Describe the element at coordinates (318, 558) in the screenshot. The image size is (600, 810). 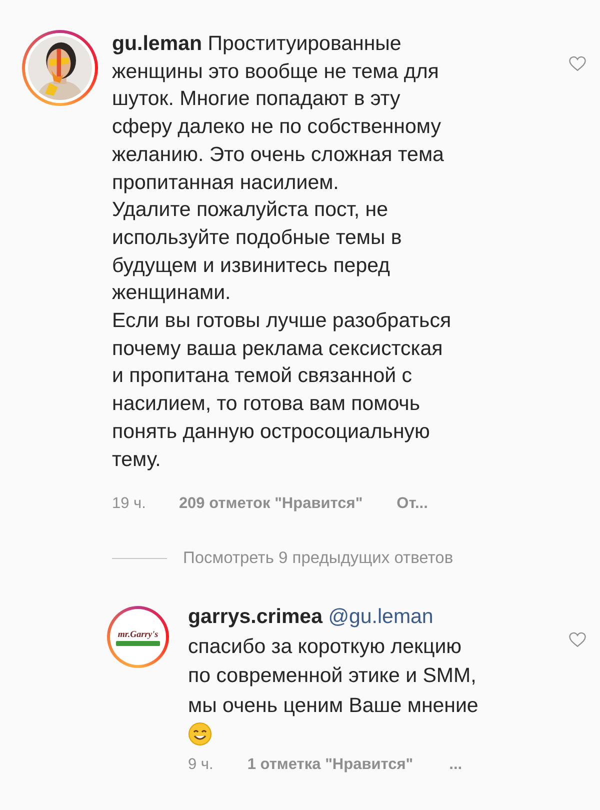
I see `view-replies-link: Посмотреть 9 предыдущих ответов` at that location.